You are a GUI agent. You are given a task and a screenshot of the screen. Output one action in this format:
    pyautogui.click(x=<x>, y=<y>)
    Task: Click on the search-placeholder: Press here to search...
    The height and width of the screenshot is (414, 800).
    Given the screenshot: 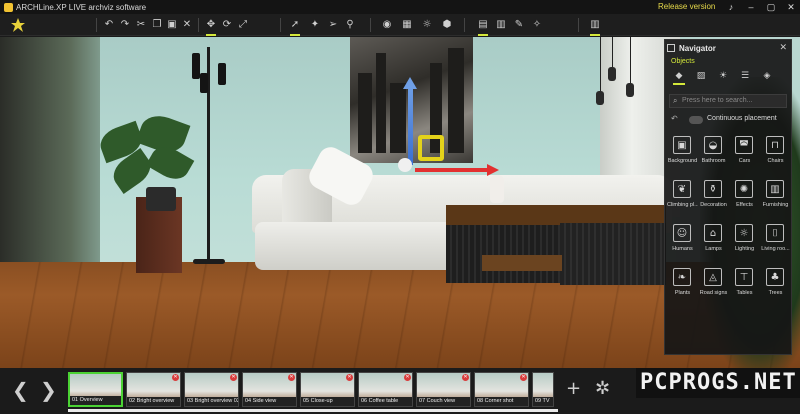 What is the action you would take?
    pyautogui.click(x=717, y=100)
    